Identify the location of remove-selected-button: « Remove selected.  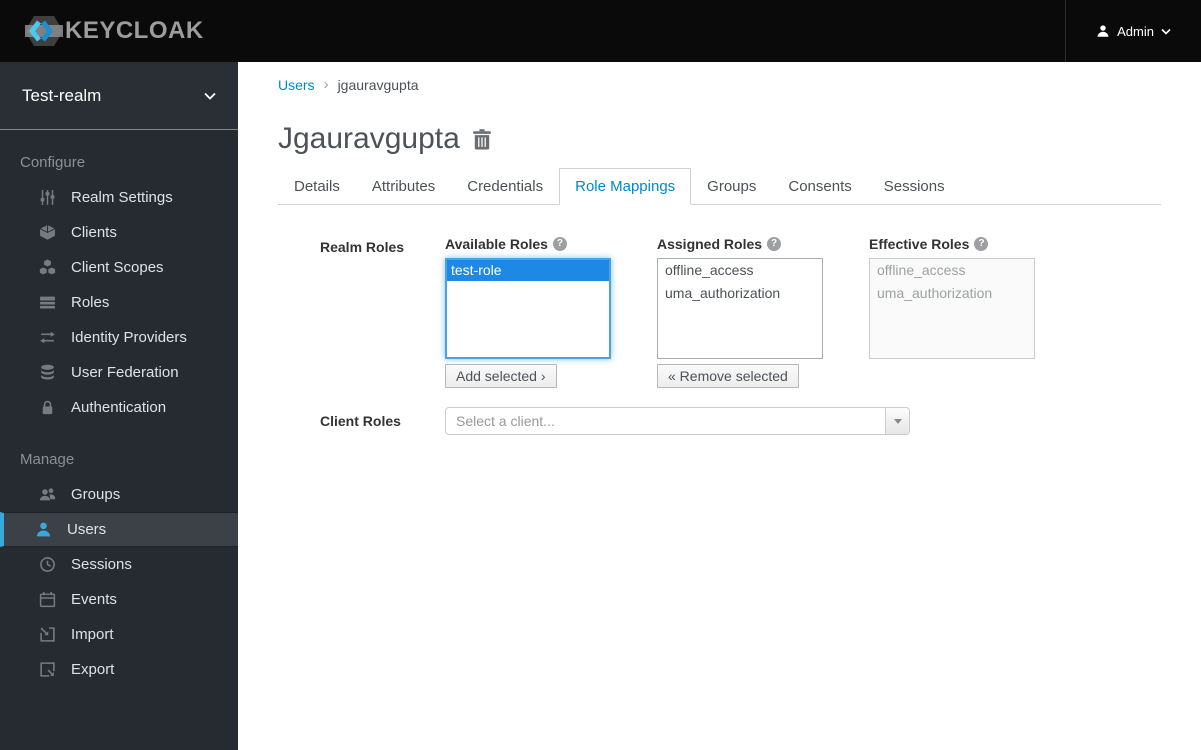
(728, 376).